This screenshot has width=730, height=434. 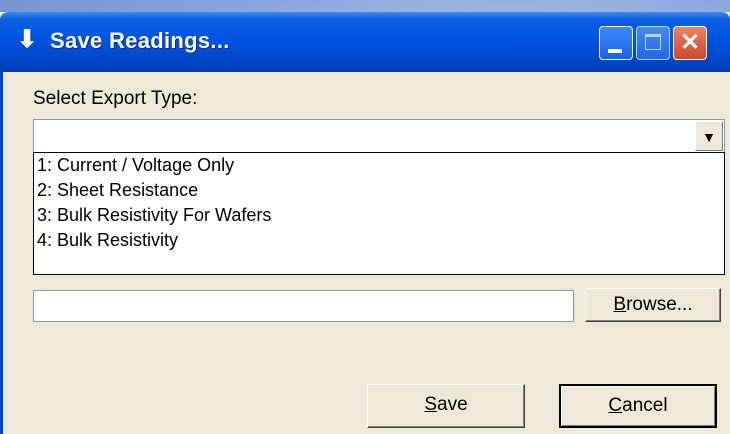 I want to click on down-arrow-icon: ⬇, so click(x=27, y=39).